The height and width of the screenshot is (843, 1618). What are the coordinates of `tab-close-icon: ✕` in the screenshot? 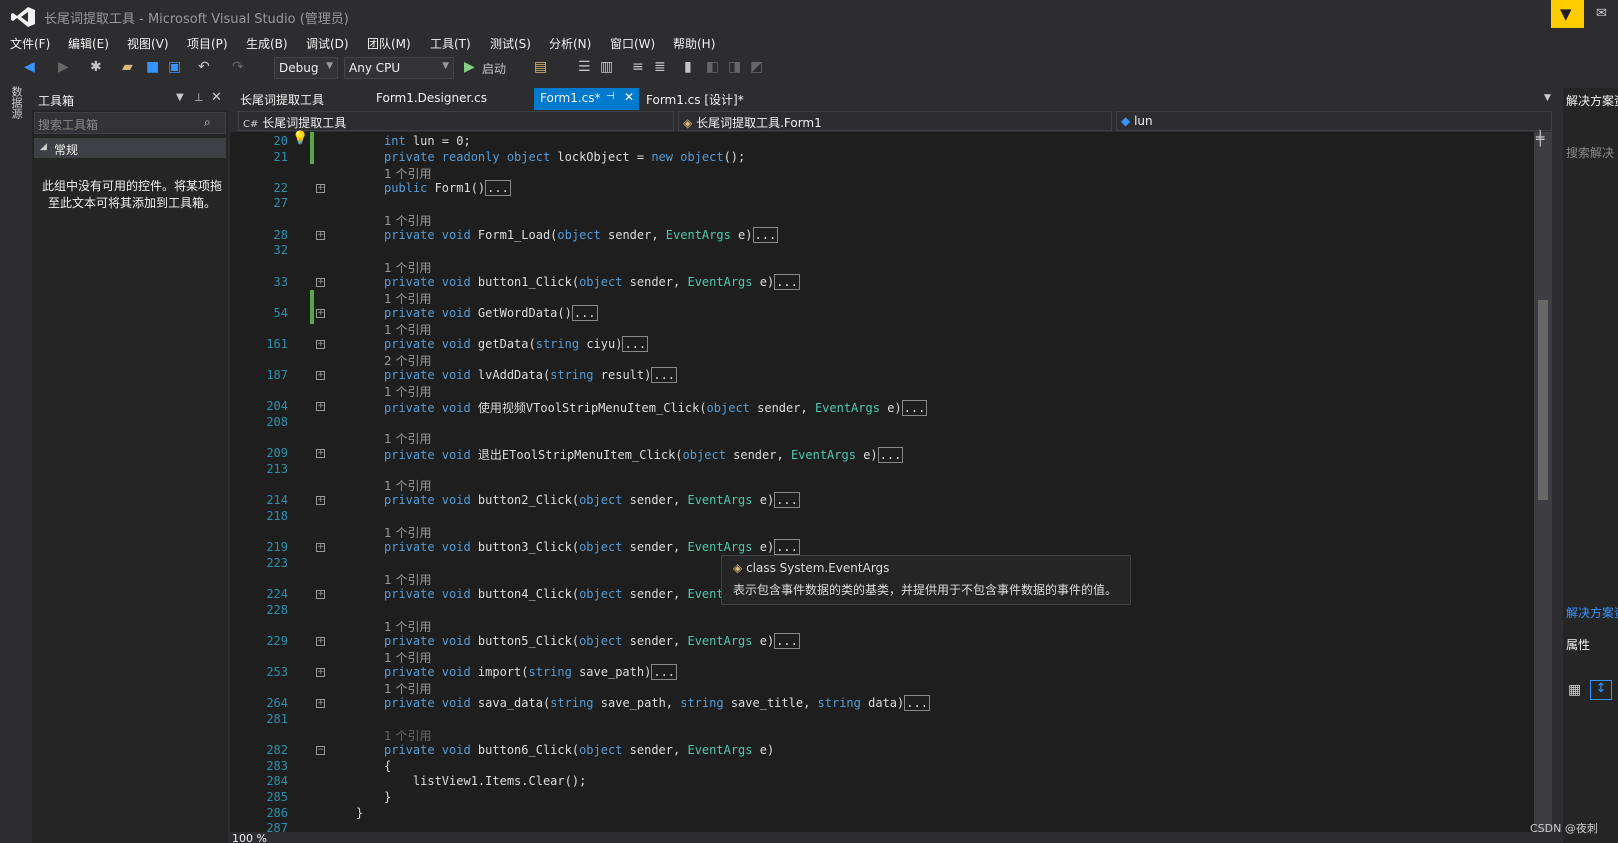 It's located at (629, 97).